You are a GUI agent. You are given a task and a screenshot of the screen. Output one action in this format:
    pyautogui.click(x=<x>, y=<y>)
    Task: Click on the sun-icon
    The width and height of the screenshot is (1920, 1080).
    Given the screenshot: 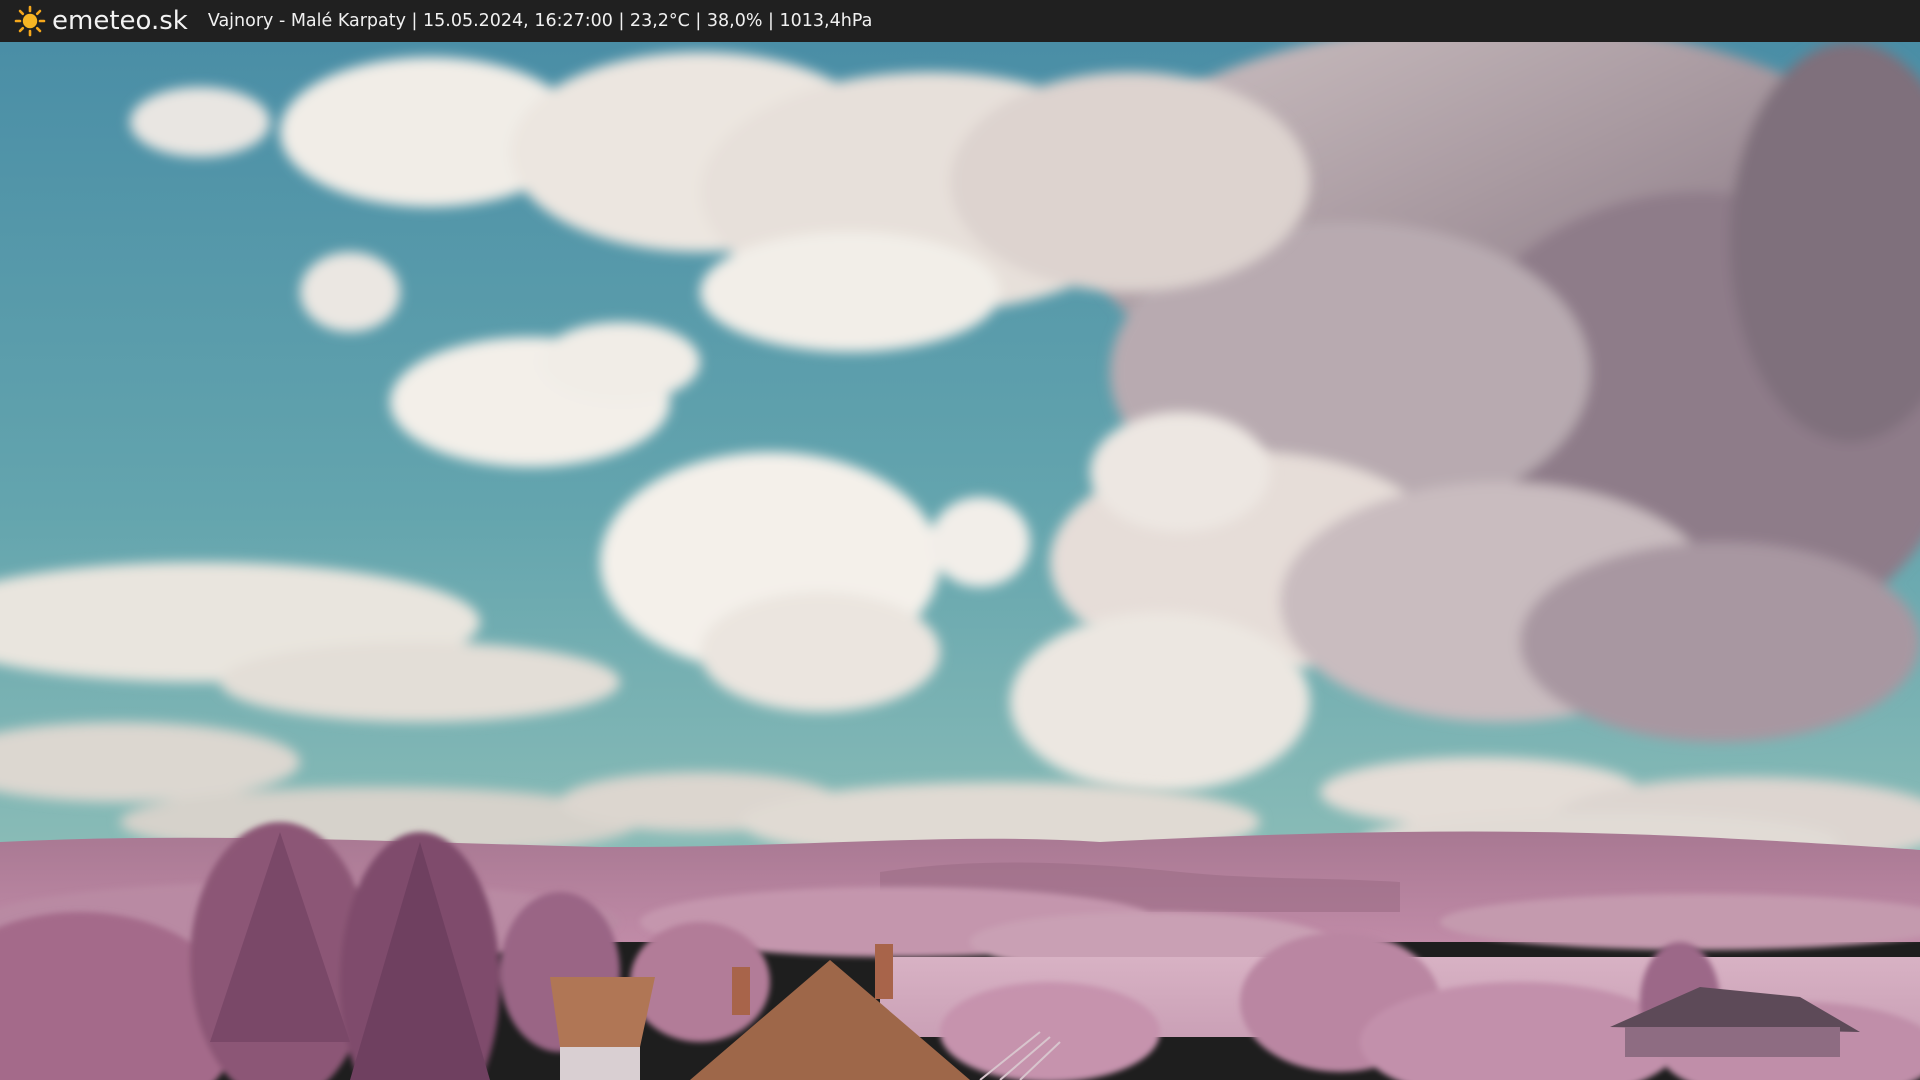 What is the action you would take?
    pyautogui.click(x=30, y=21)
    